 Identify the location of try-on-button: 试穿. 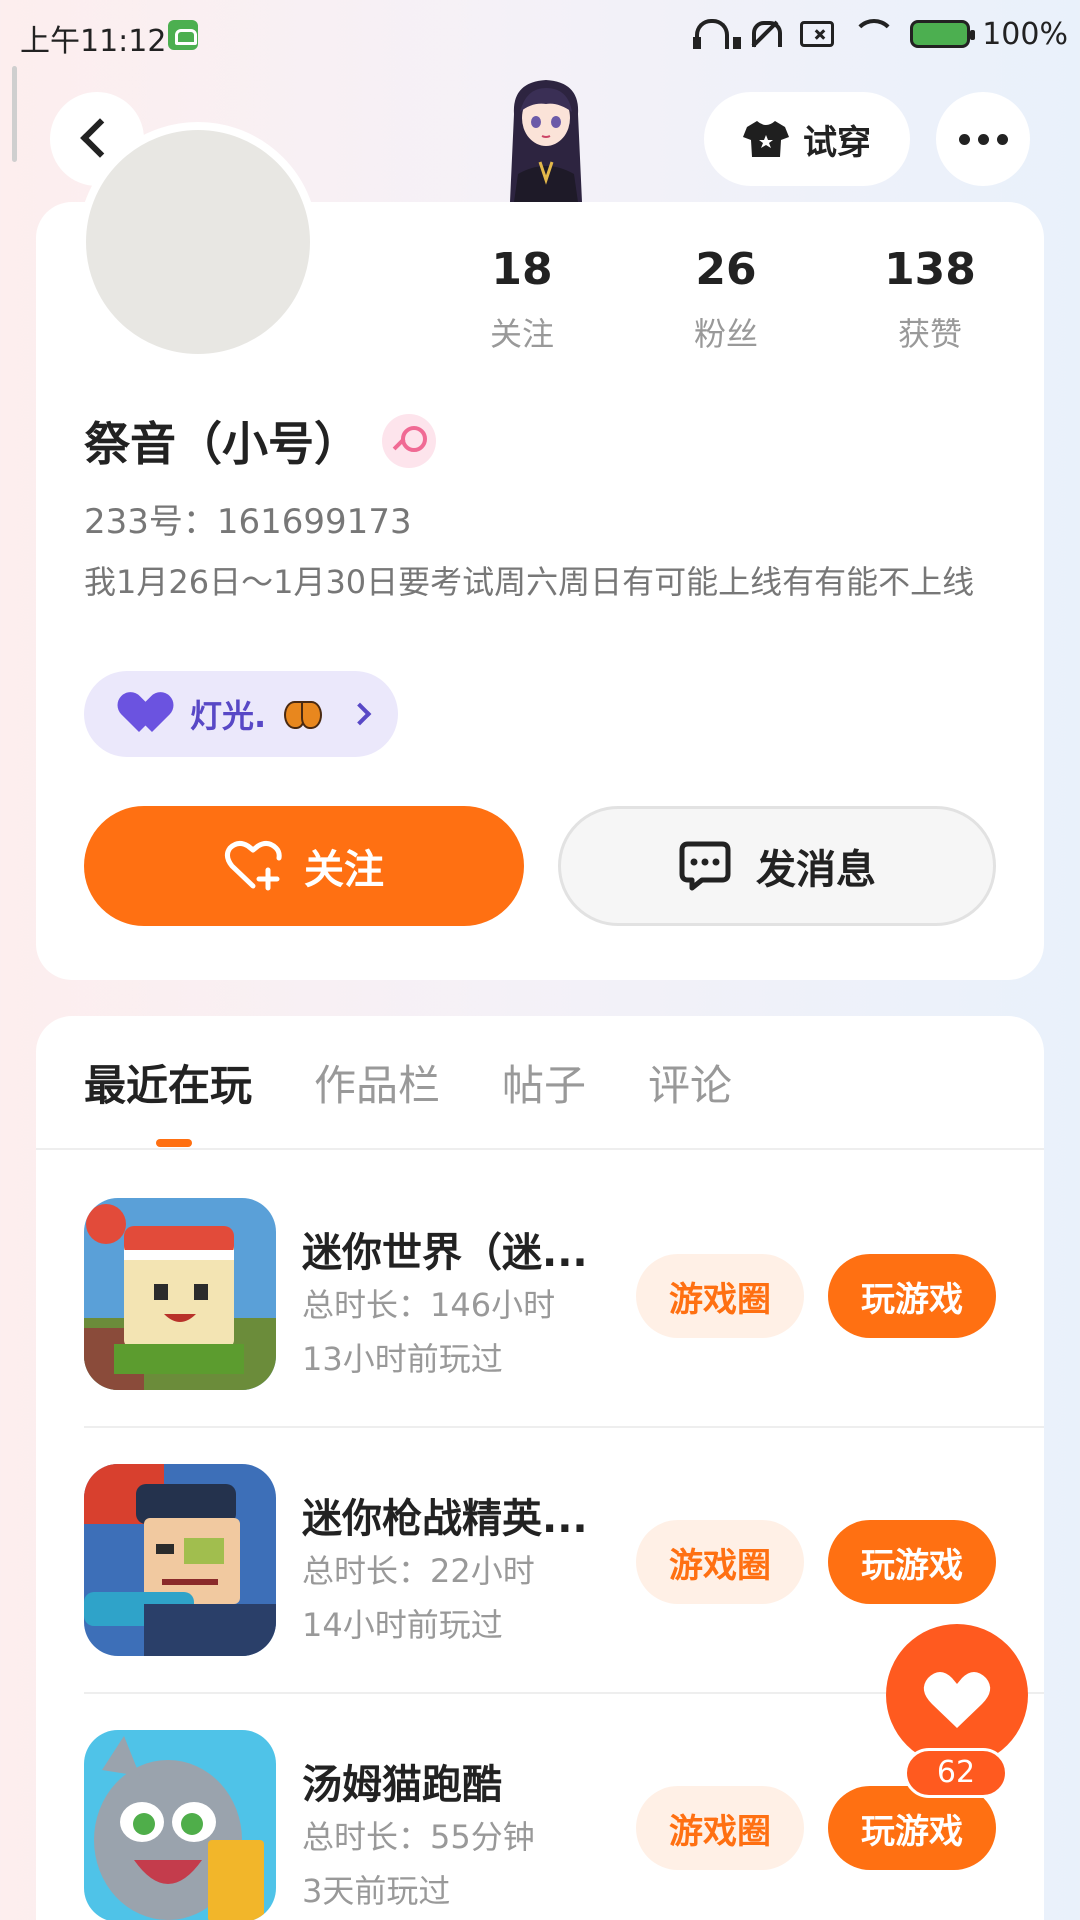
(807, 139).